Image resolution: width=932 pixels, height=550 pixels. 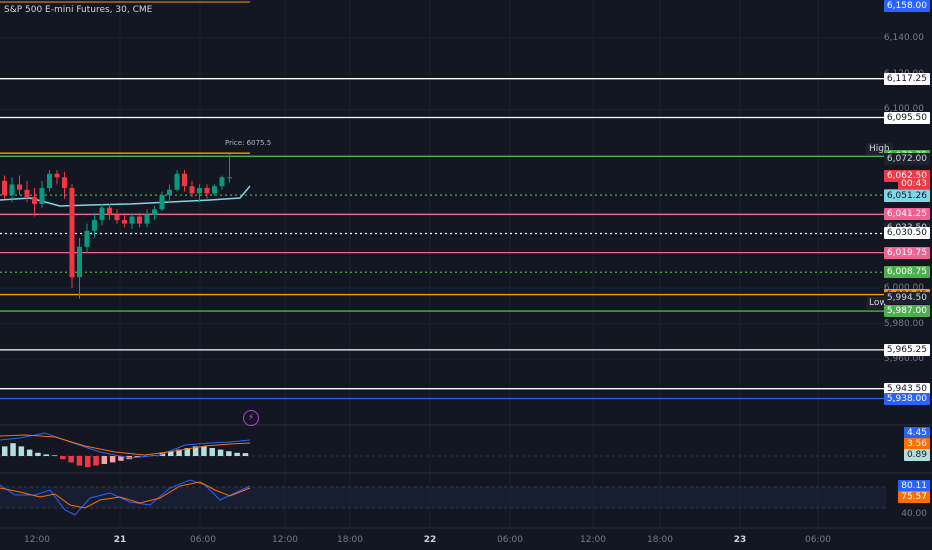 I want to click on symbol-title: S&P 500 E-mini Futures, 30, CME, so click(x=78, y=10).